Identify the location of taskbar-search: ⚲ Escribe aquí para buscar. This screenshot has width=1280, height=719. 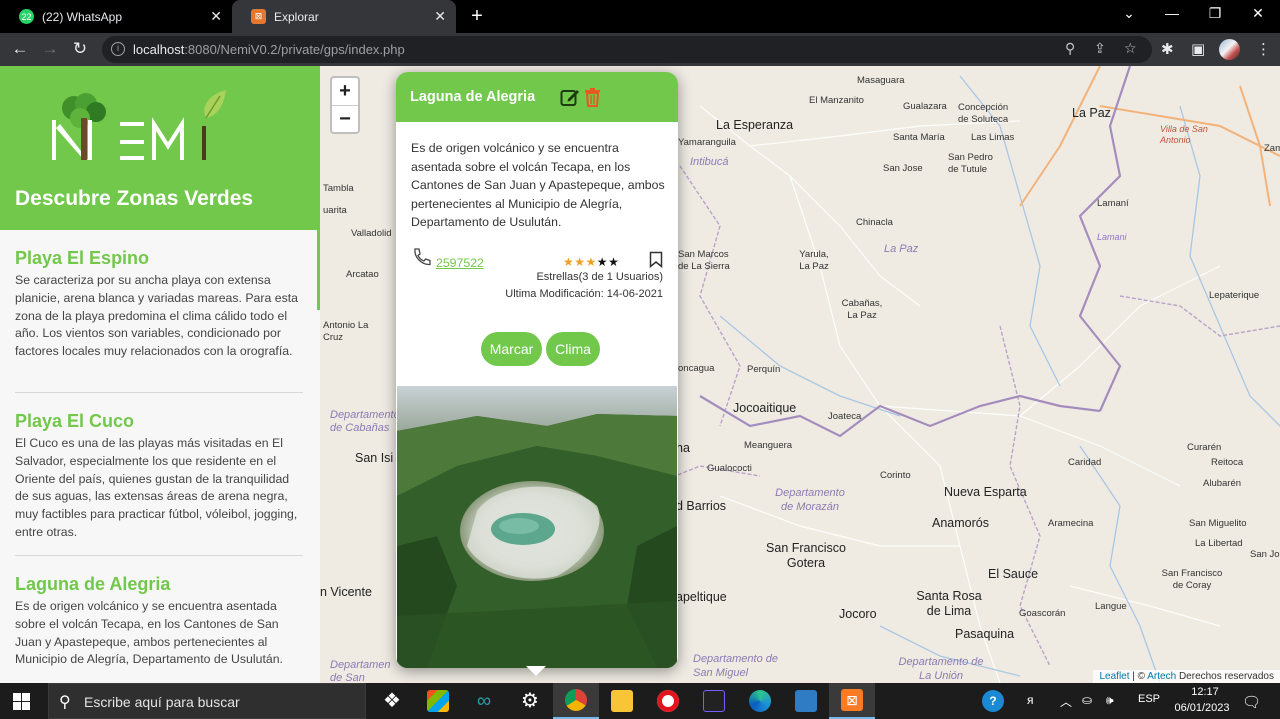
(207, 701).